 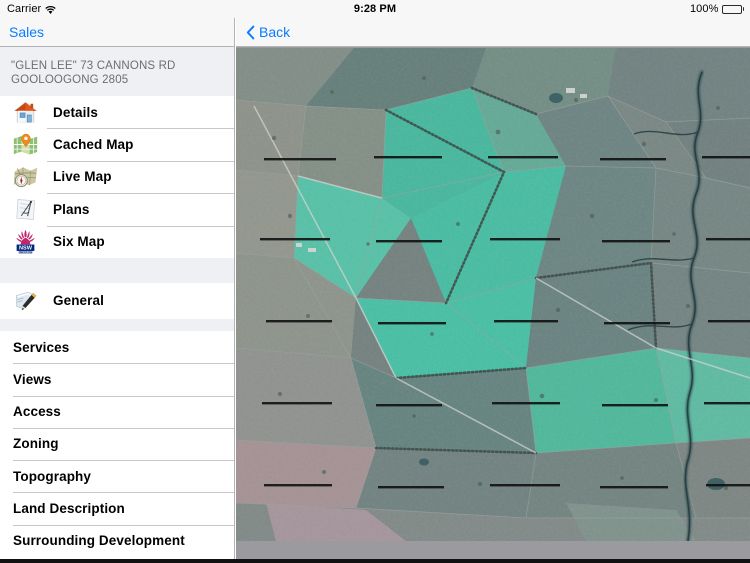 I want to click on back-button: Back, so click(x=268, y=32).